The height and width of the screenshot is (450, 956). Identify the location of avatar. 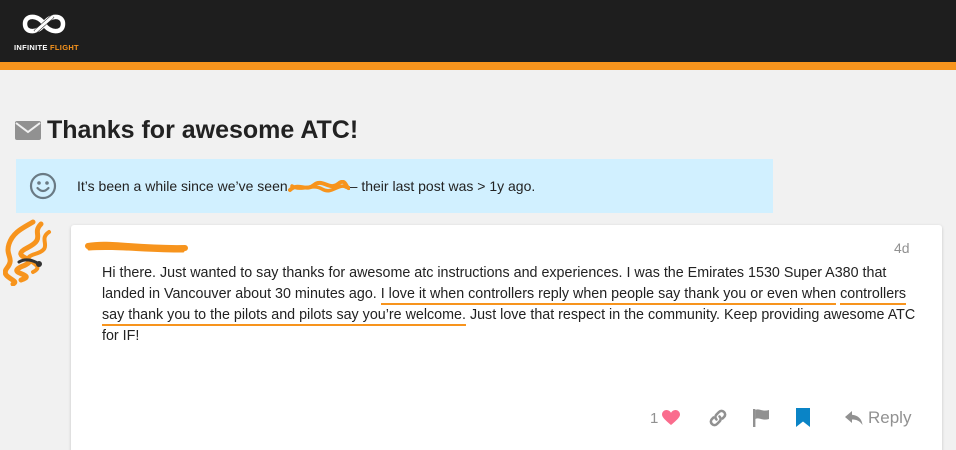
(33, 252).